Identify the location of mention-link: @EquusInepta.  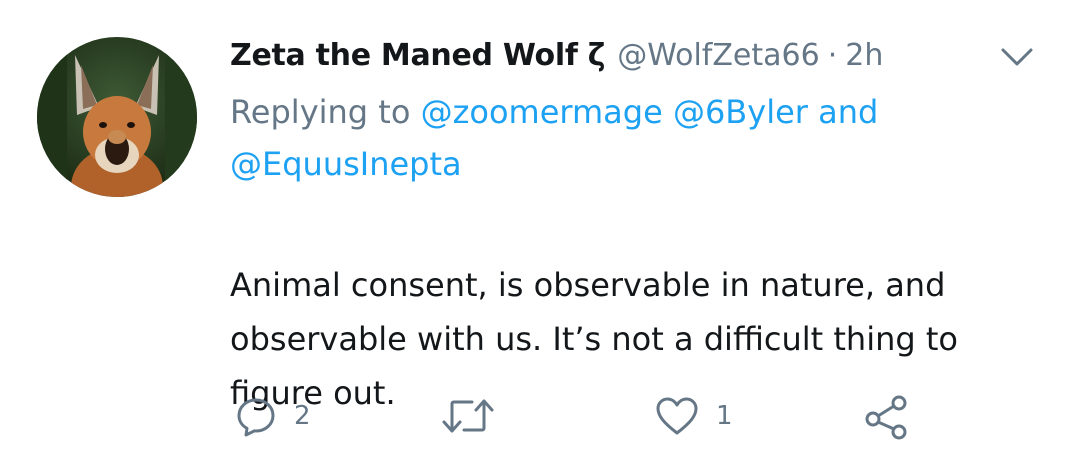
(346, 164).